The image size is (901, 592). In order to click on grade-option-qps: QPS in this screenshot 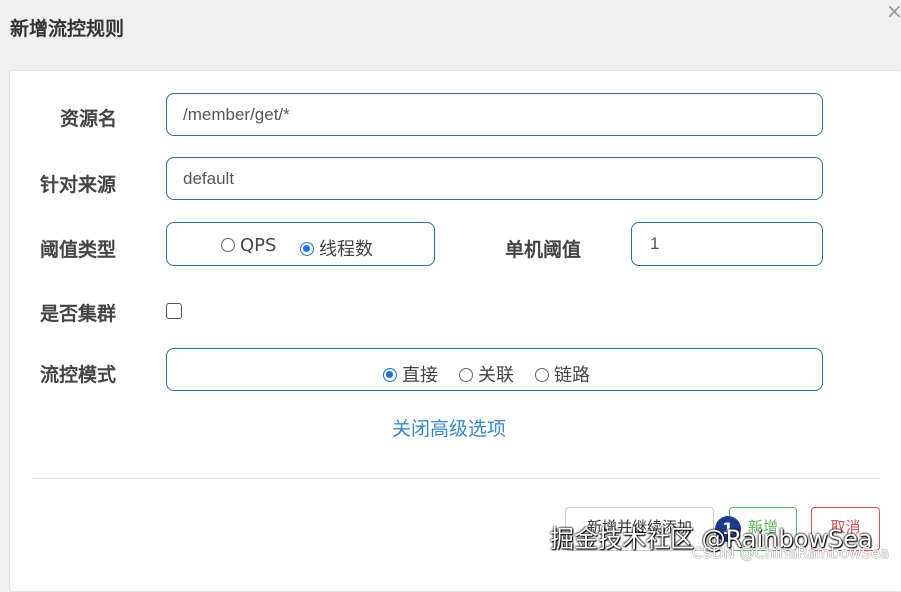, I will do `click(248, 245)`.